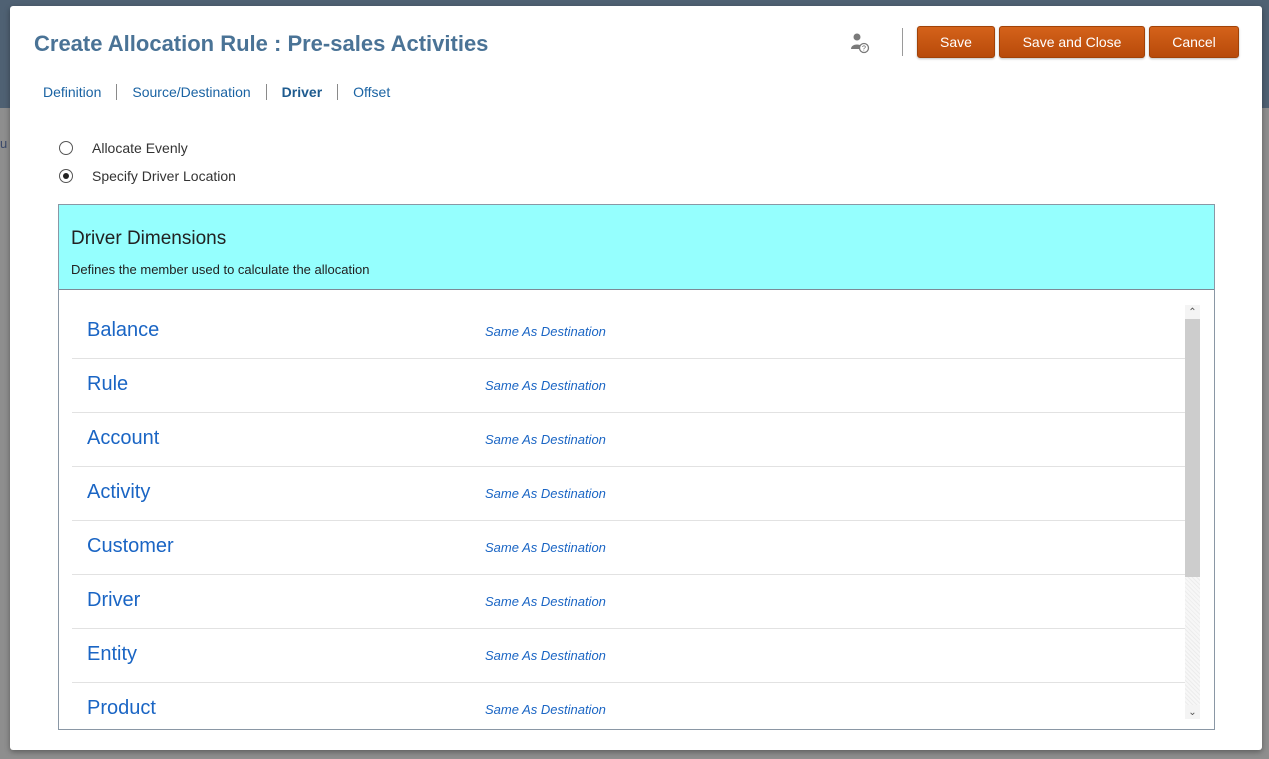  I want to click on option-label: Specify Driver Location, so click(164, 176).